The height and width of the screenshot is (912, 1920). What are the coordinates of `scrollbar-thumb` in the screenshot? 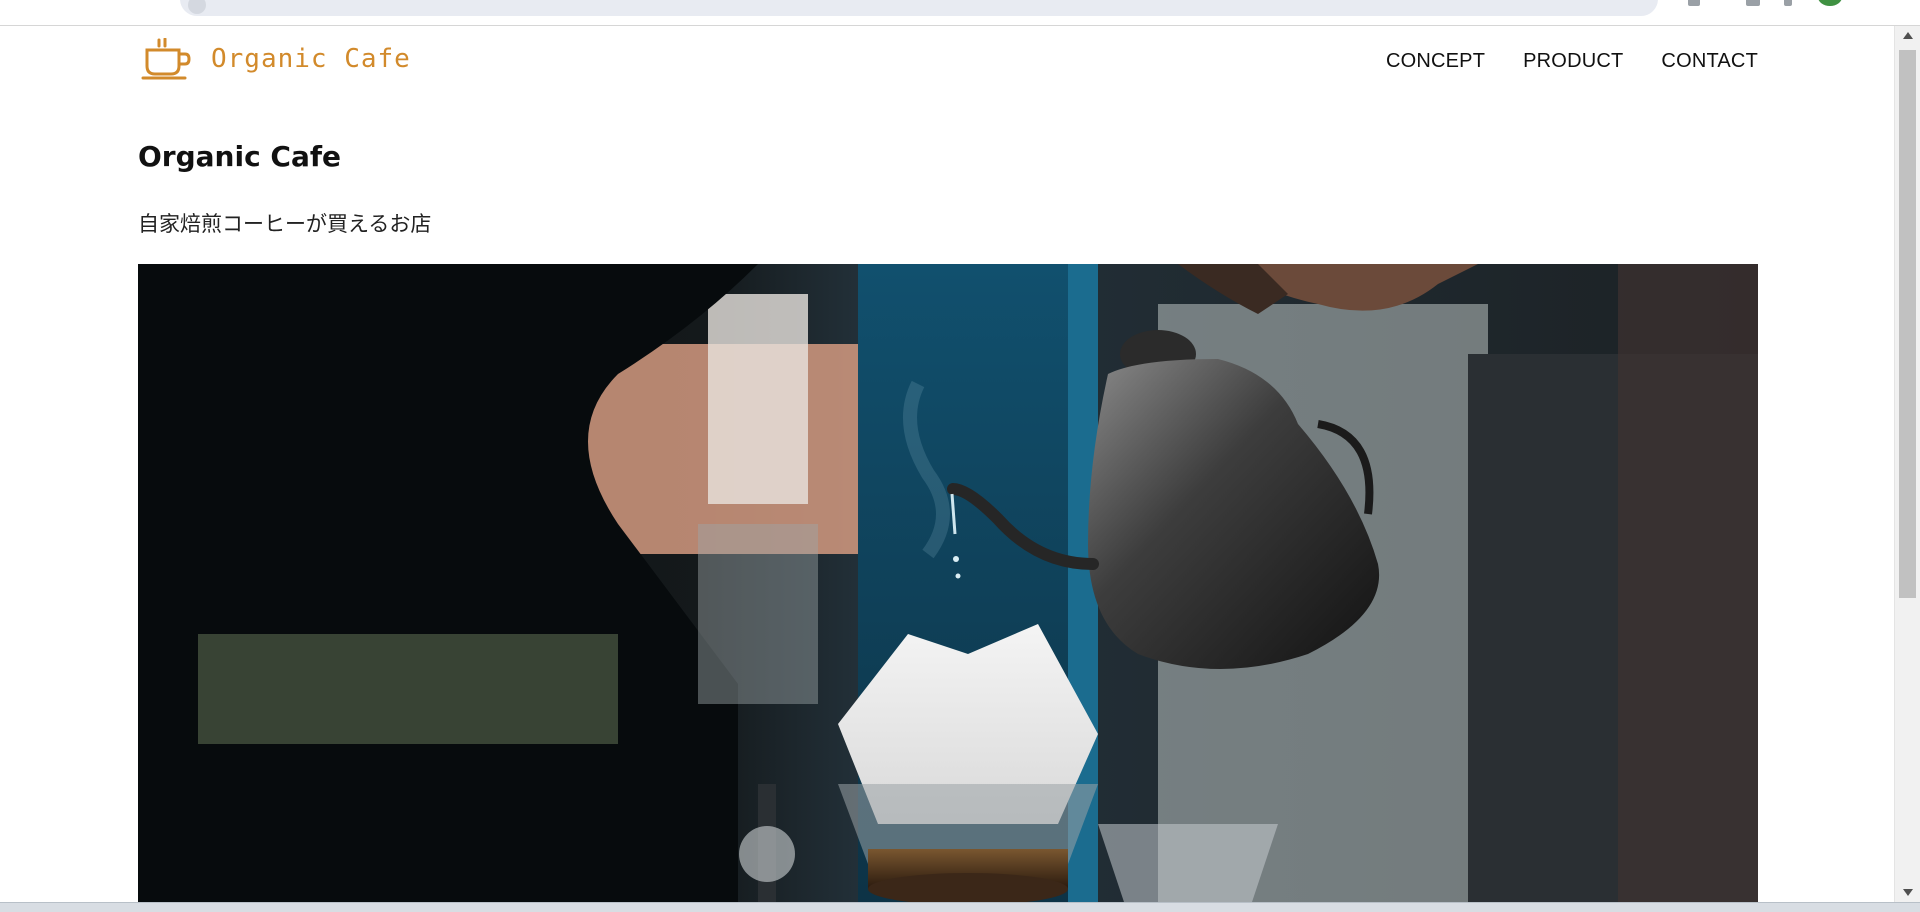 It's located at (1907, 324).